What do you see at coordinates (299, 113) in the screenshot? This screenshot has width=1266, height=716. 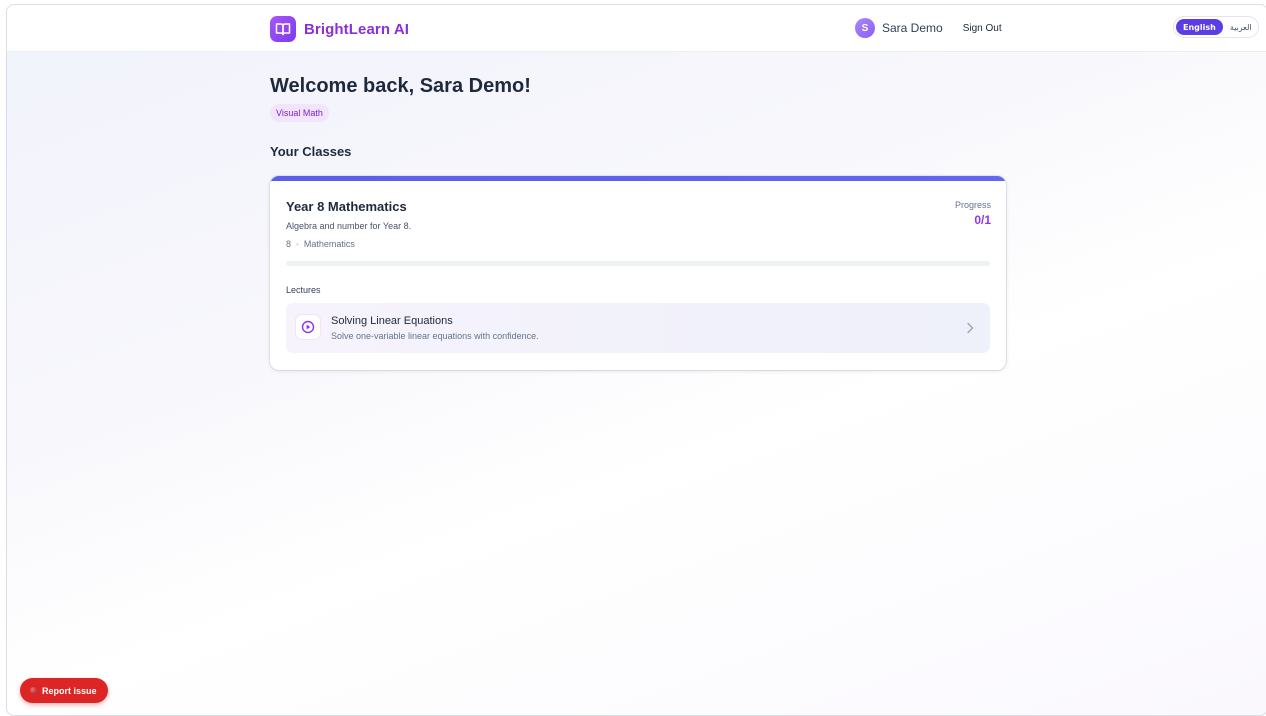 I see `learning-style-badge: Visual Math` at bounding box center [299, 113].